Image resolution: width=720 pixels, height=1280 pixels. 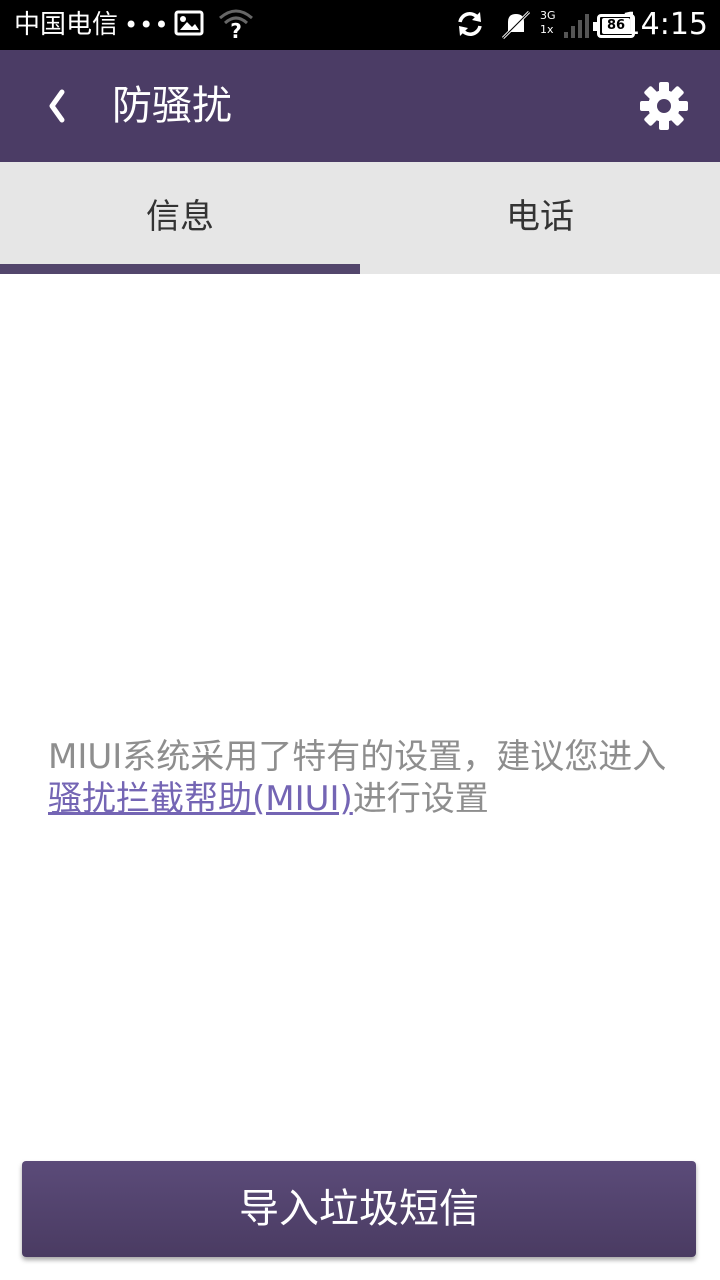 What do you see at coordinates (180, 269) in the screenshot?
I see `tab-indicator` at bounding box center [180, 269].